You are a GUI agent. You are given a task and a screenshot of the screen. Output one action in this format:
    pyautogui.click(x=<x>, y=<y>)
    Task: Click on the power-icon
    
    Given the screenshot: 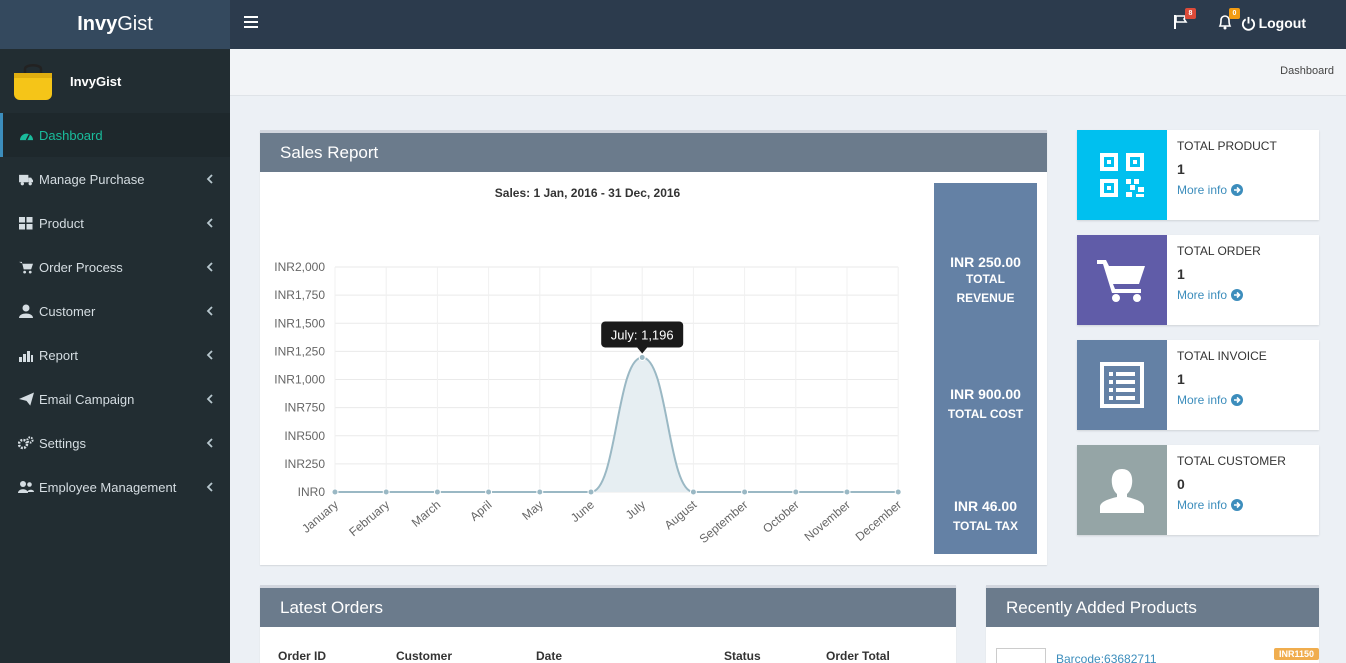 What is the action you would take?
    pyautogui.click(x=1248, y=23)
    